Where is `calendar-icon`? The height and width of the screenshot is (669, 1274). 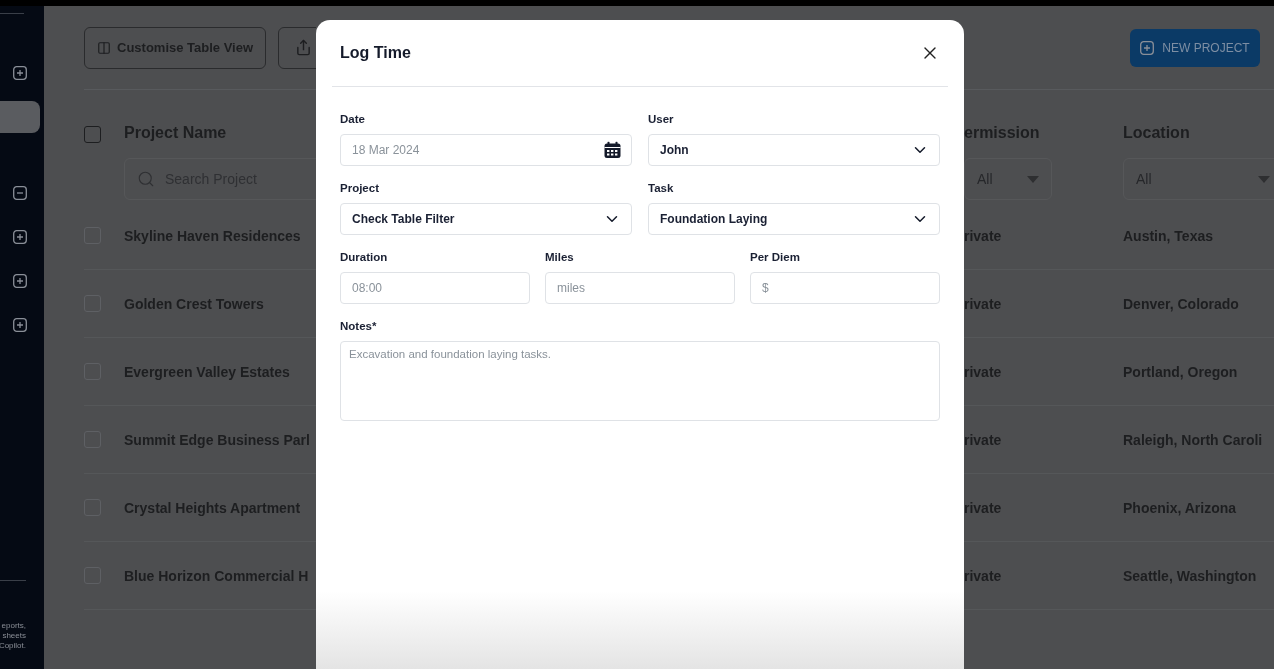
calendar-icon is located at coordinates (612, 150).